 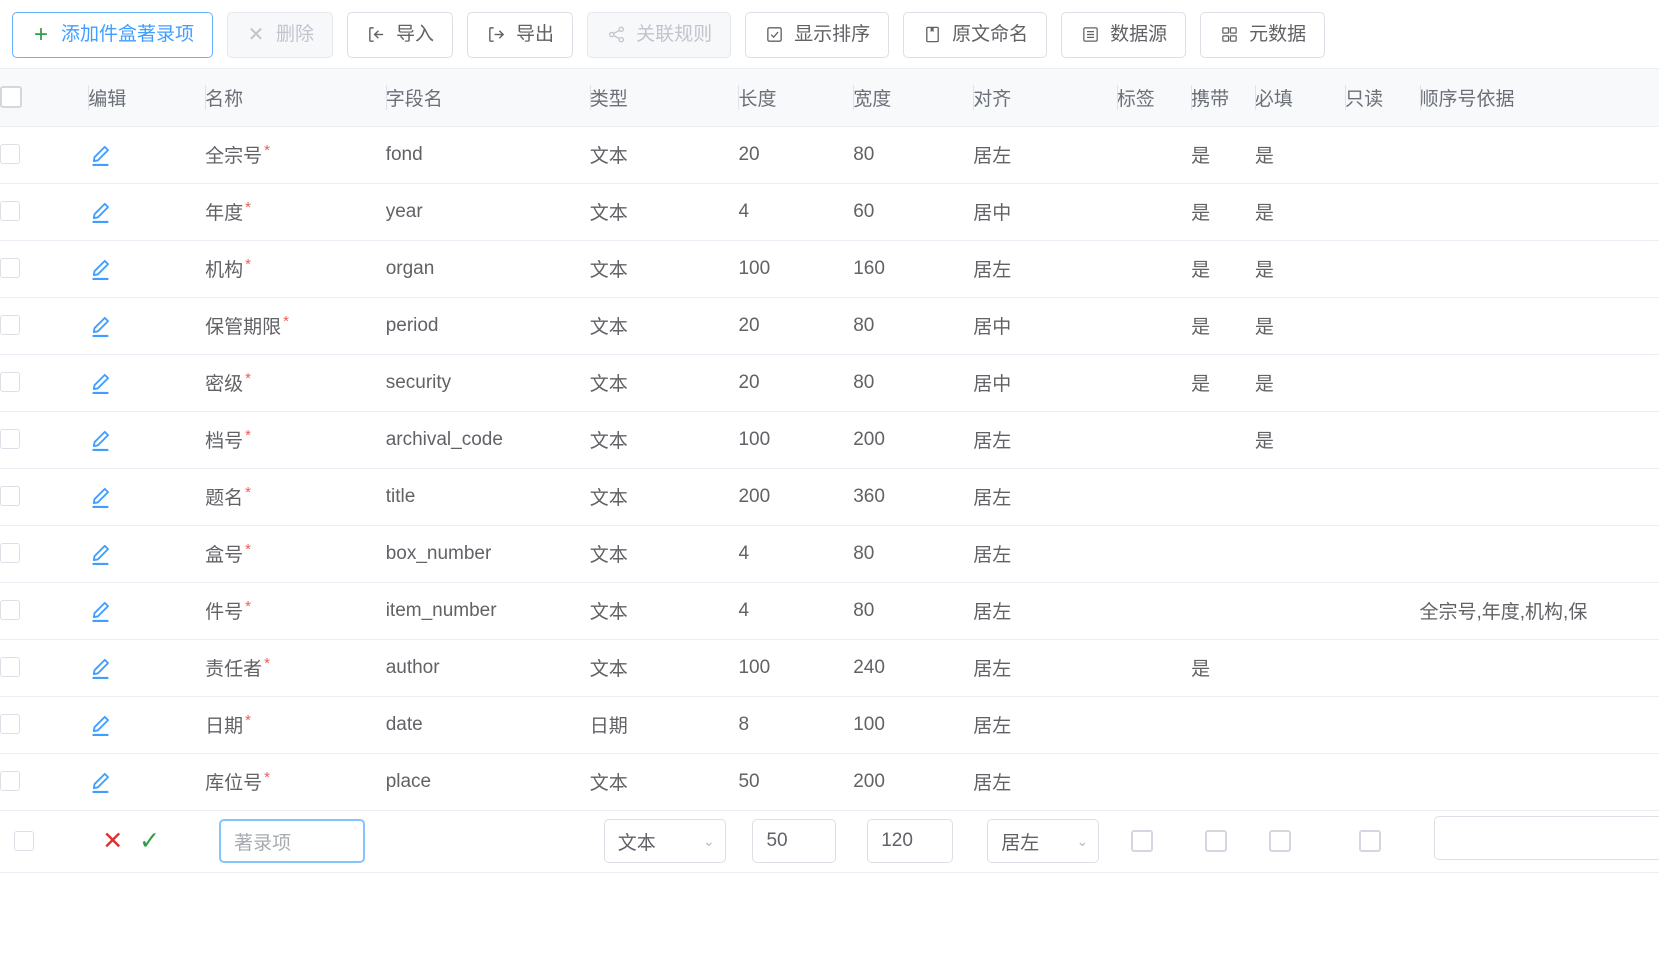 I want to click on editing-carry-cell, so click(x=1223, y=841).